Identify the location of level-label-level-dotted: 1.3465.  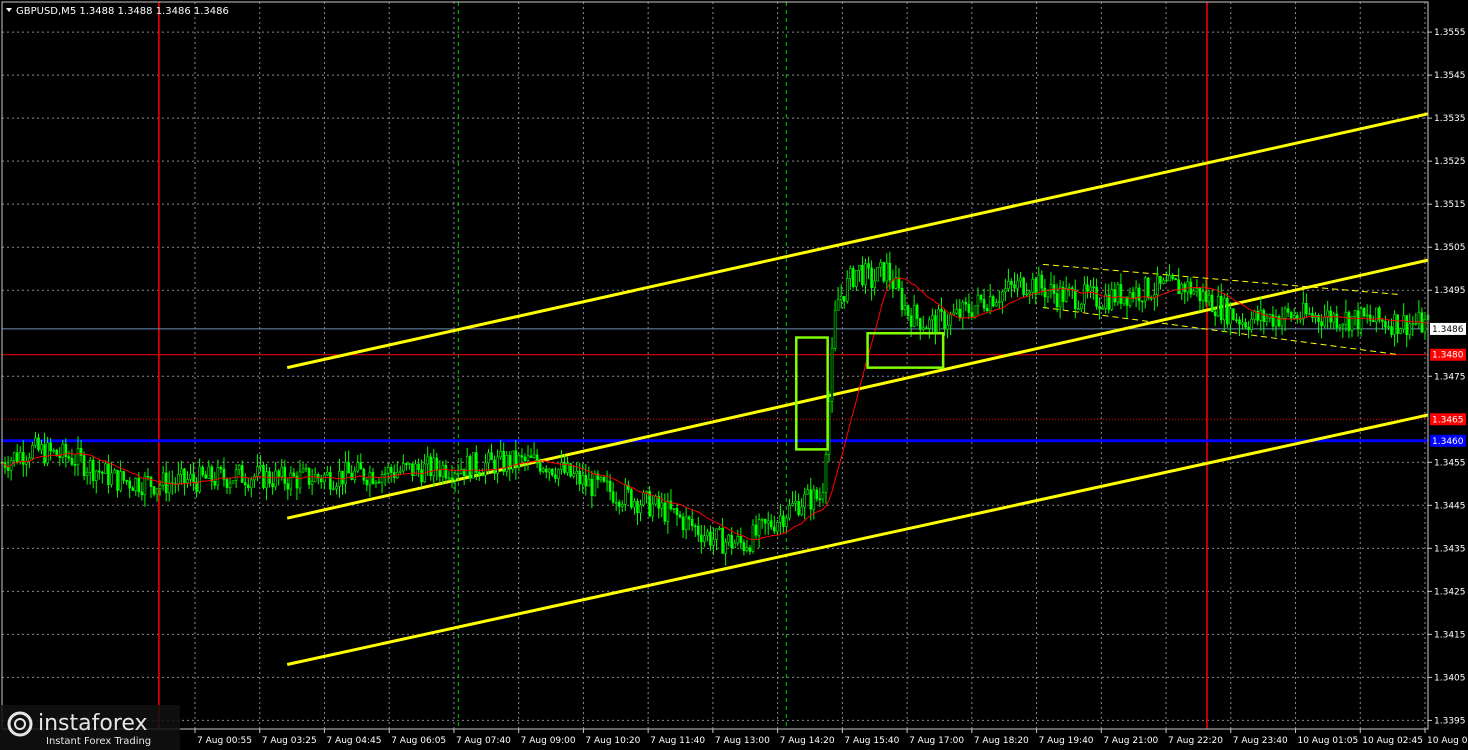
(1448, 420).